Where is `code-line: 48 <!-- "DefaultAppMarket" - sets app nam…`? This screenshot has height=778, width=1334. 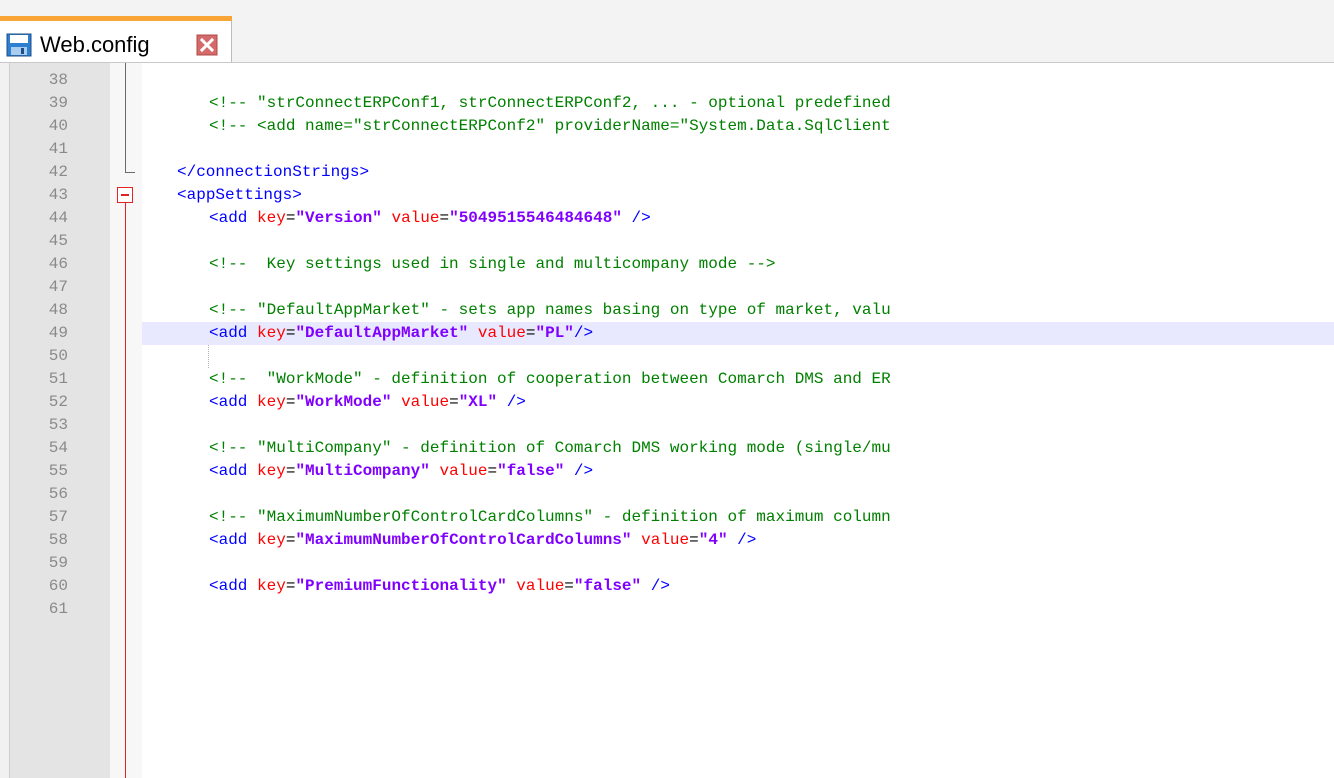
code-line: 48 <!-- "DefaultAppMarket" - sets app nam… is located at coordinates (667, 310).